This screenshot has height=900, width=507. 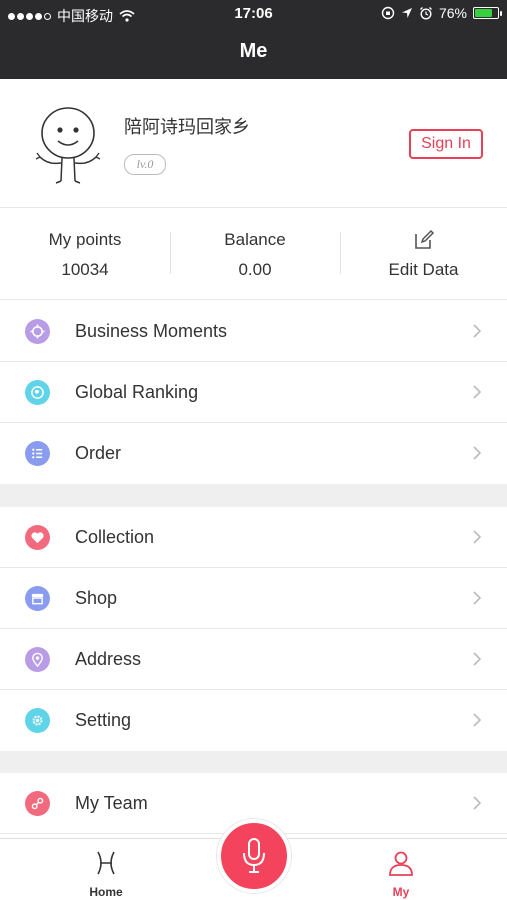 What do you see at coordinates (37, 598) in the screenshot?
I see `shop-icon` at bounding box center [37, 598].